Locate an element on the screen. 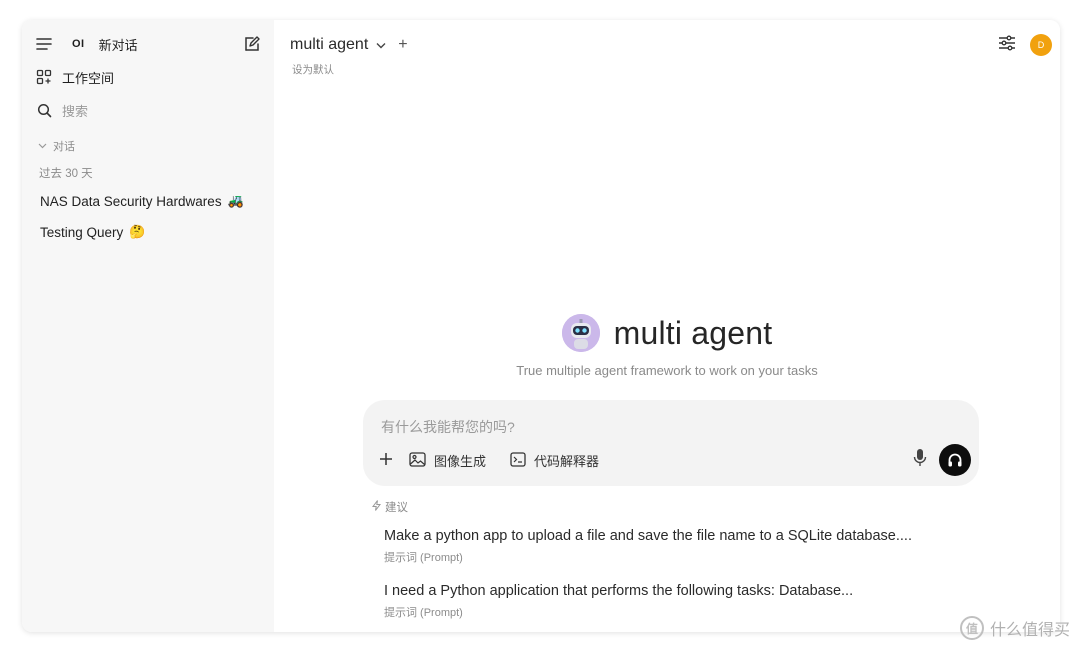 Image resolution: width=1080 pixels, height=652 pixels. workspace-nav-item: 工作空间 is located at coordinates (74, 77).